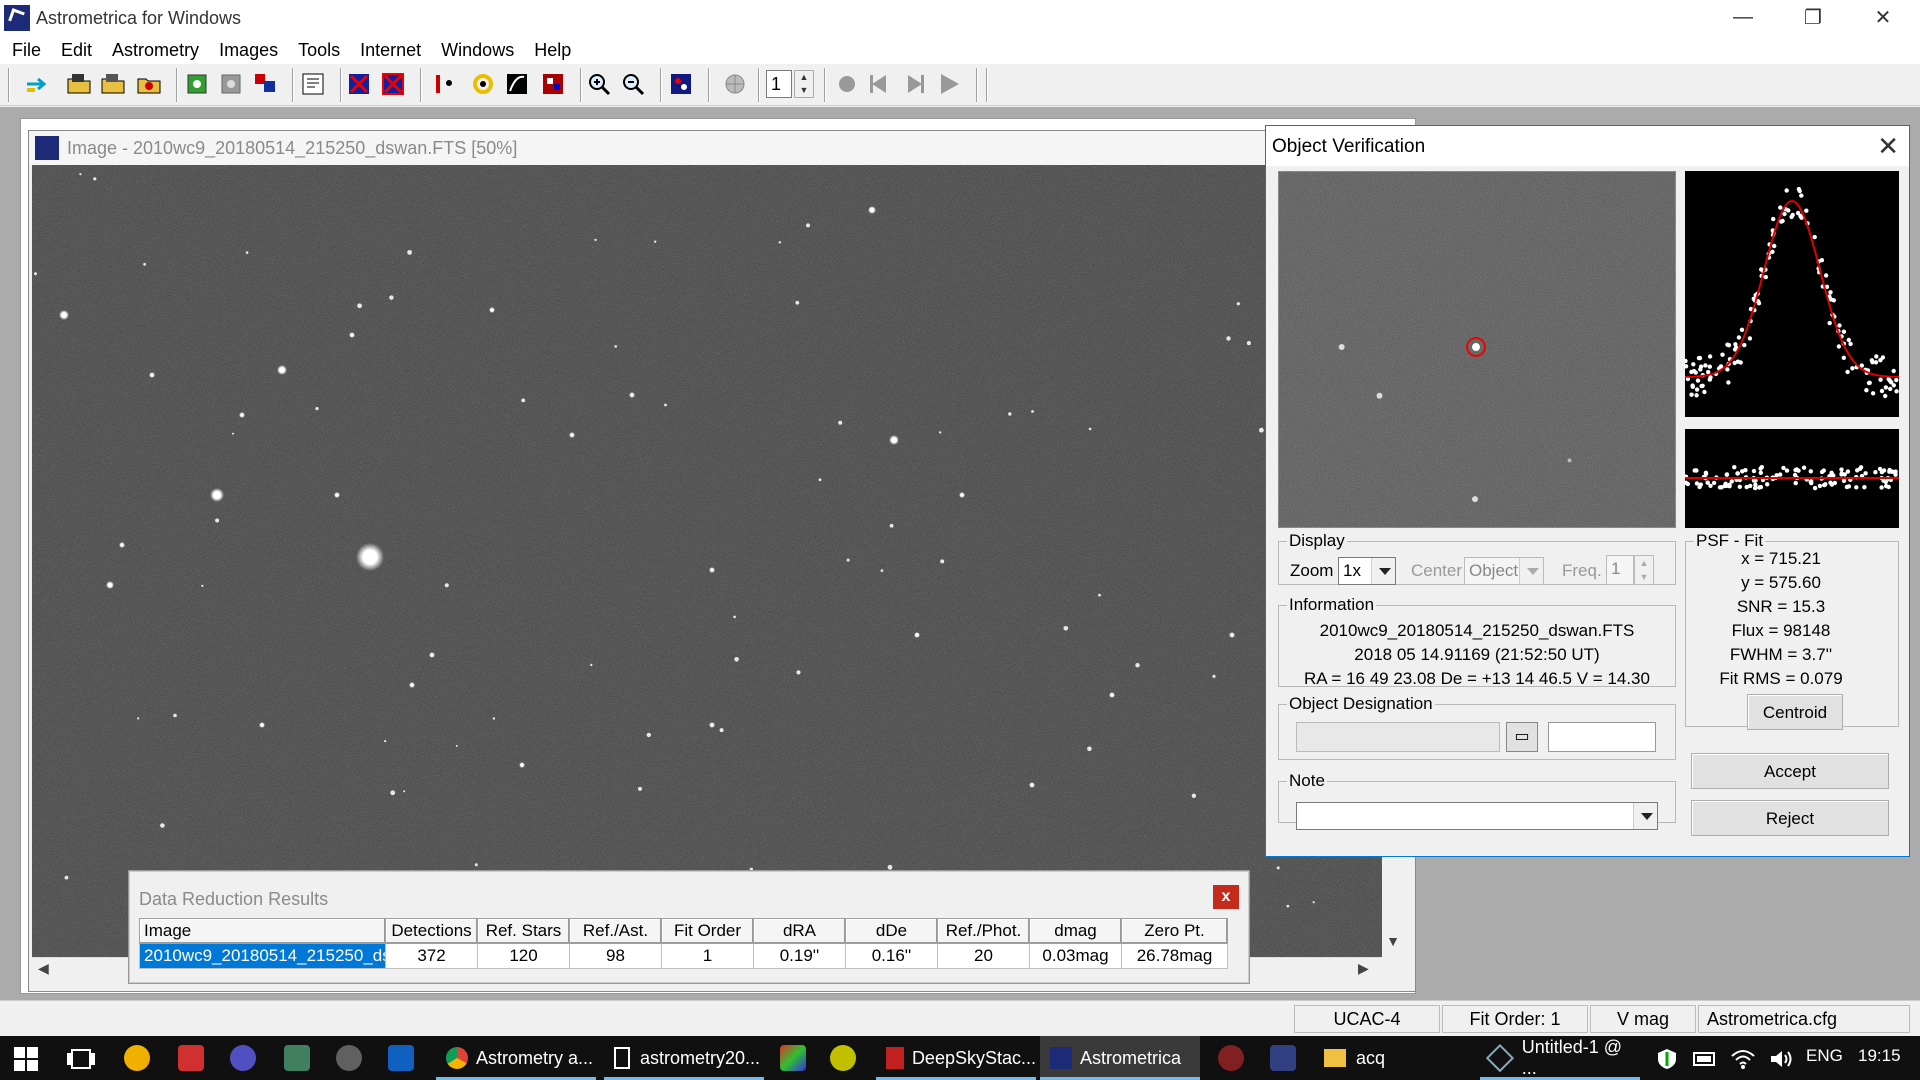 Image resolution: width=1920 pixels, height=1080 pixels. What do you see at coordinates (1394, 1058) in the screenshot?
I see `taskbar-app-folder: acq` at bounding box center [1394, 1058].